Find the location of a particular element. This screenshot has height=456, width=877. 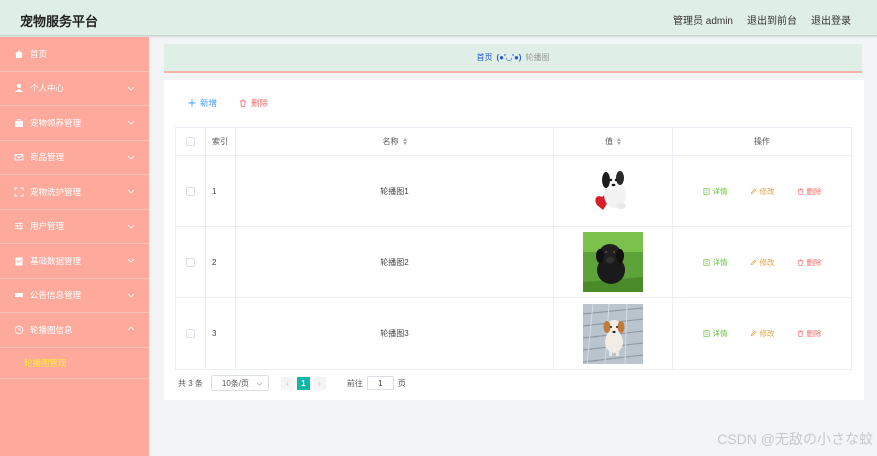

row-name: 轮播图2 is located at coordinates (395, 262).